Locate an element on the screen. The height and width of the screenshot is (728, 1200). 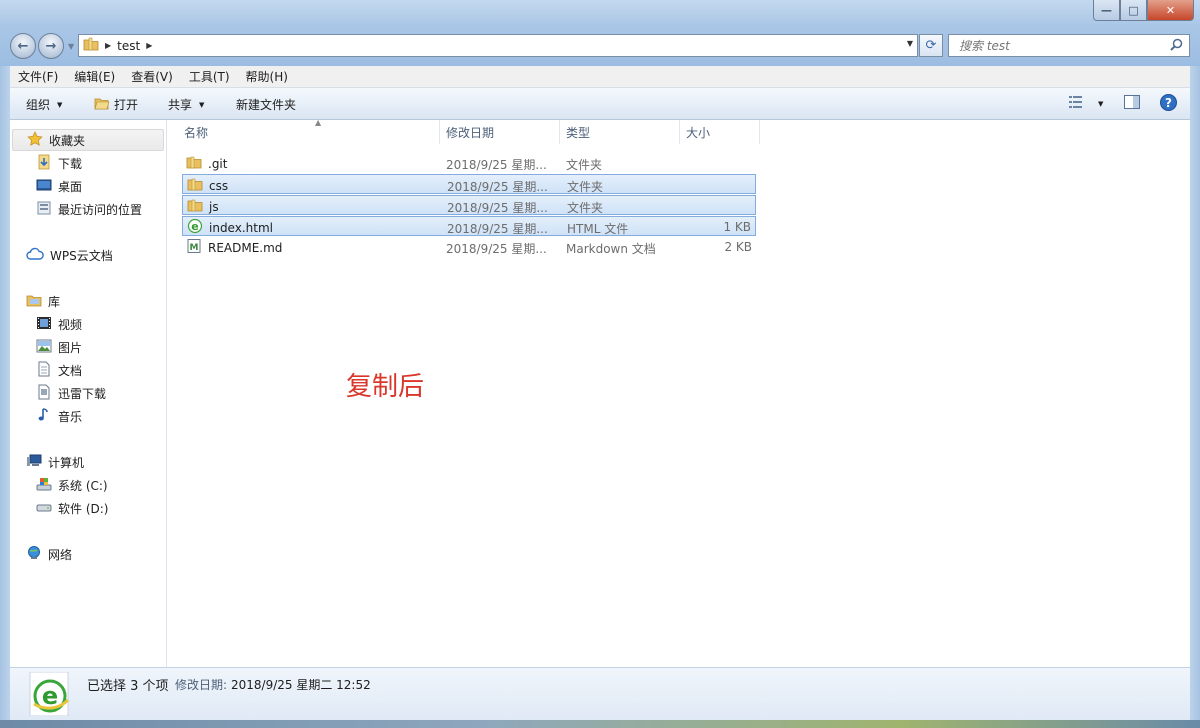
nav-label: 图片 is located at coordinates (70, 347).